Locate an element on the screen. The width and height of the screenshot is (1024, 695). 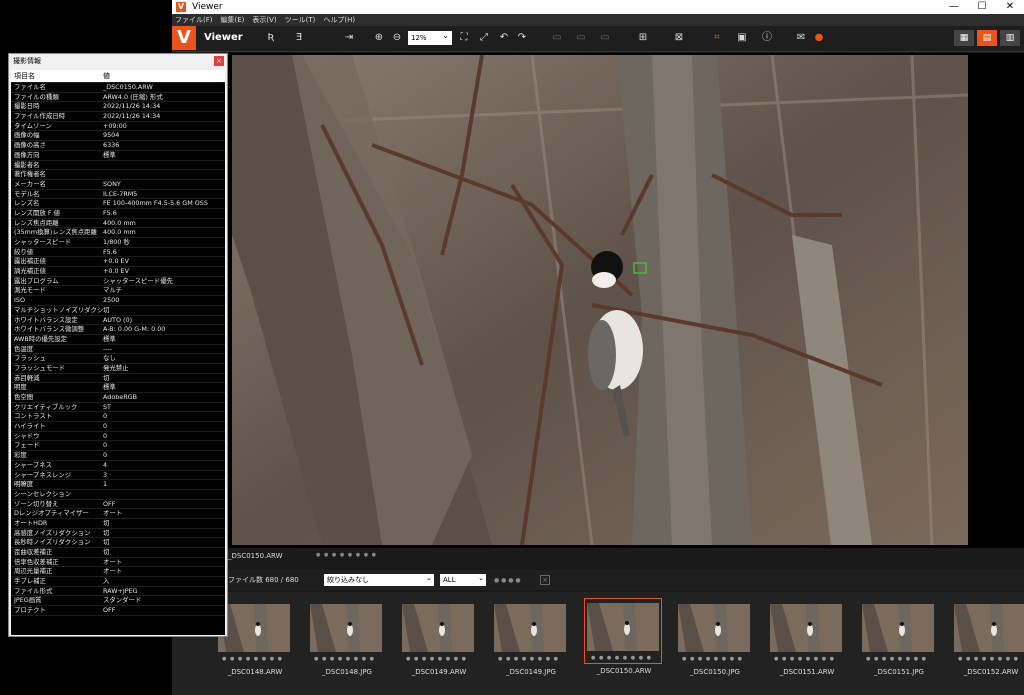
minimize-button: — is located at coordinates (954, 7).